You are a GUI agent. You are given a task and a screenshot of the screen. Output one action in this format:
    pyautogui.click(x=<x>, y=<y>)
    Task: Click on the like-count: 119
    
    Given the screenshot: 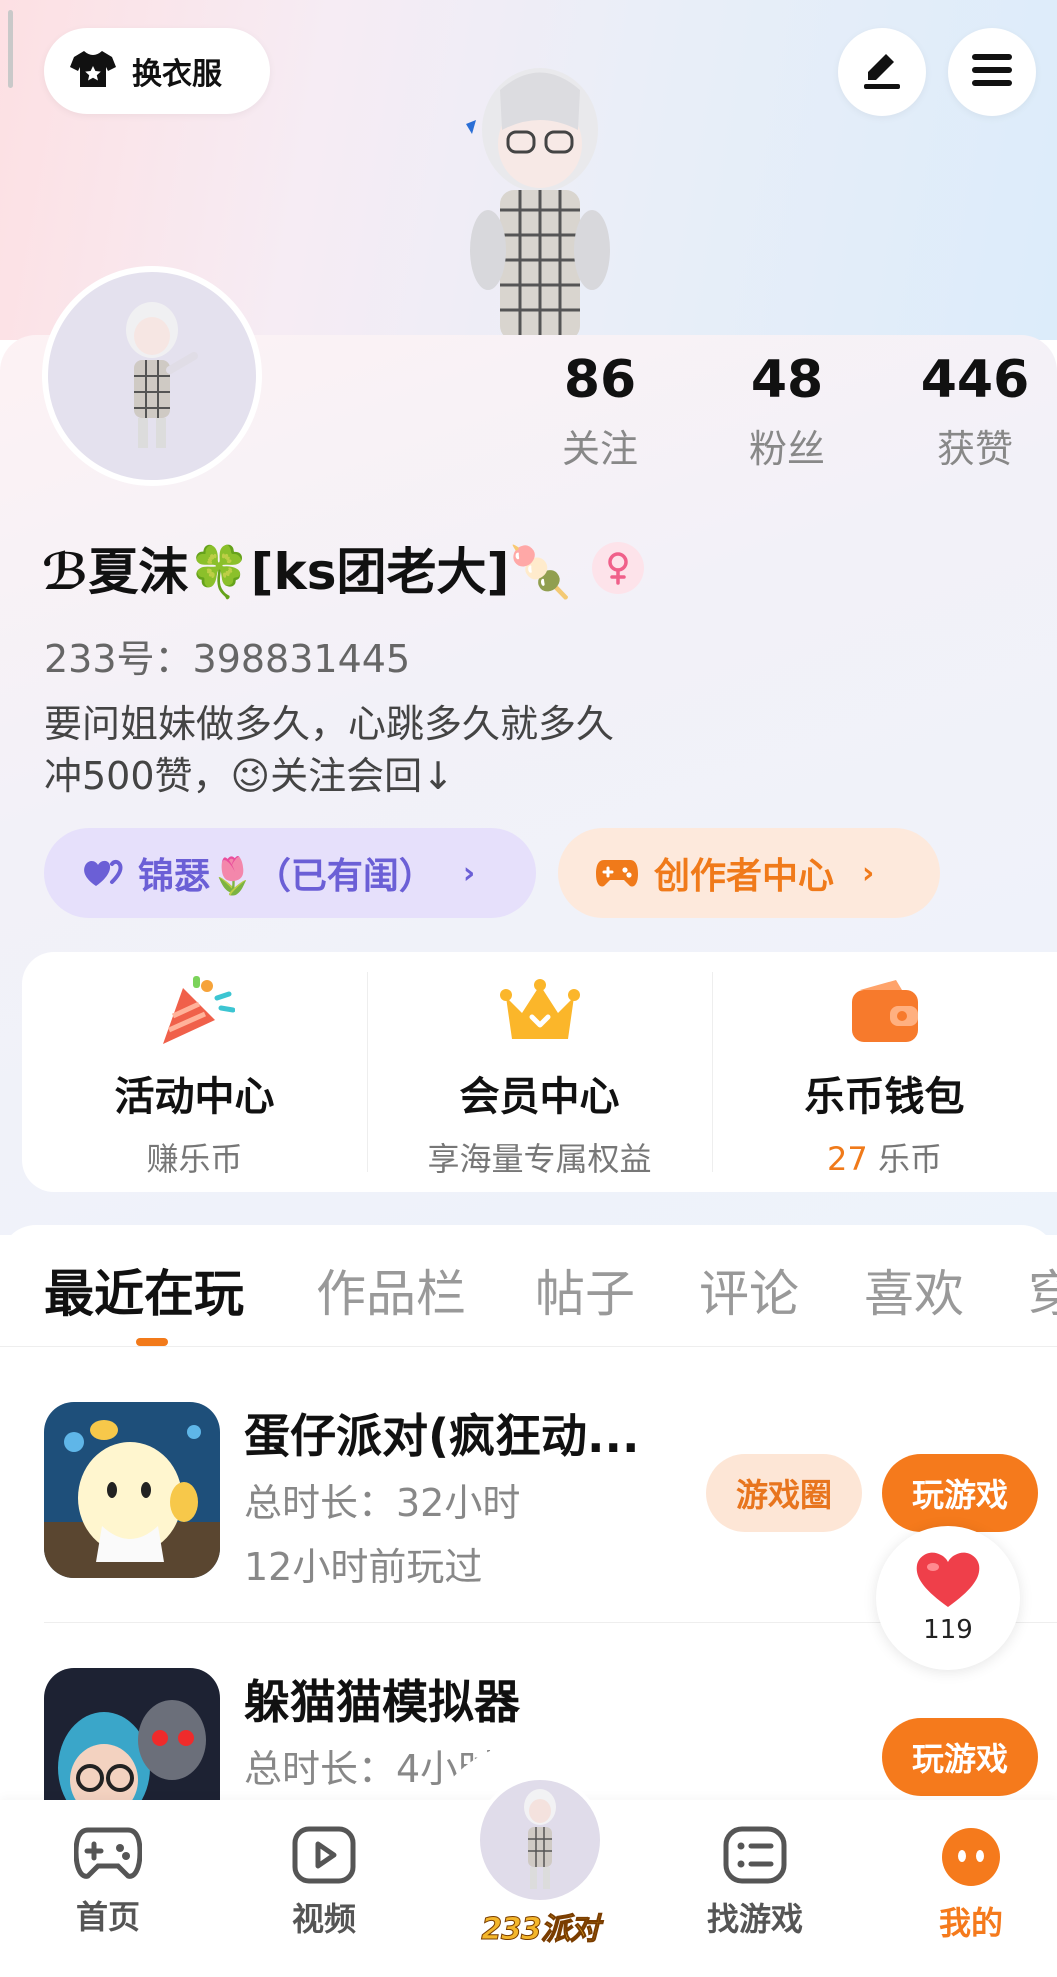 What is the action you would take?
    pyautogui.click(x=948, y=1630)
    